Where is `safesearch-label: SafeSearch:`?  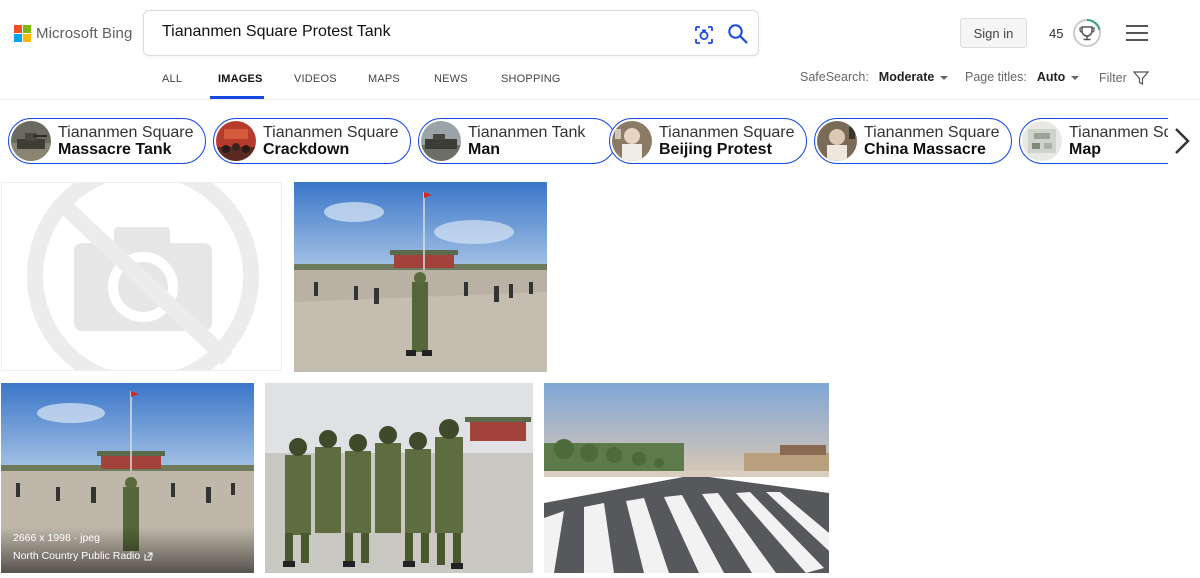 safesearch-label: SafeSearch: is located at coordinates (834, 77).